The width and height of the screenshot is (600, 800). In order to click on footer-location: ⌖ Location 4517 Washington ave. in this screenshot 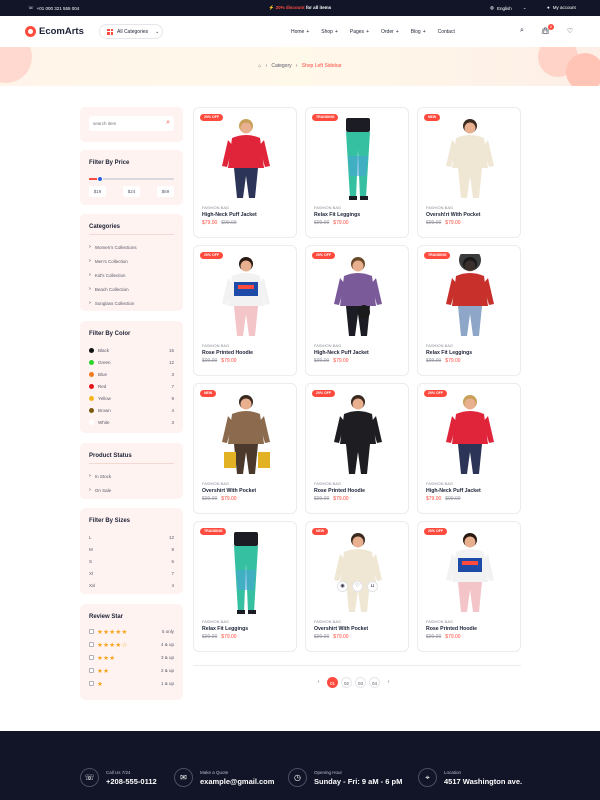, I will do `click(470, 777)`.